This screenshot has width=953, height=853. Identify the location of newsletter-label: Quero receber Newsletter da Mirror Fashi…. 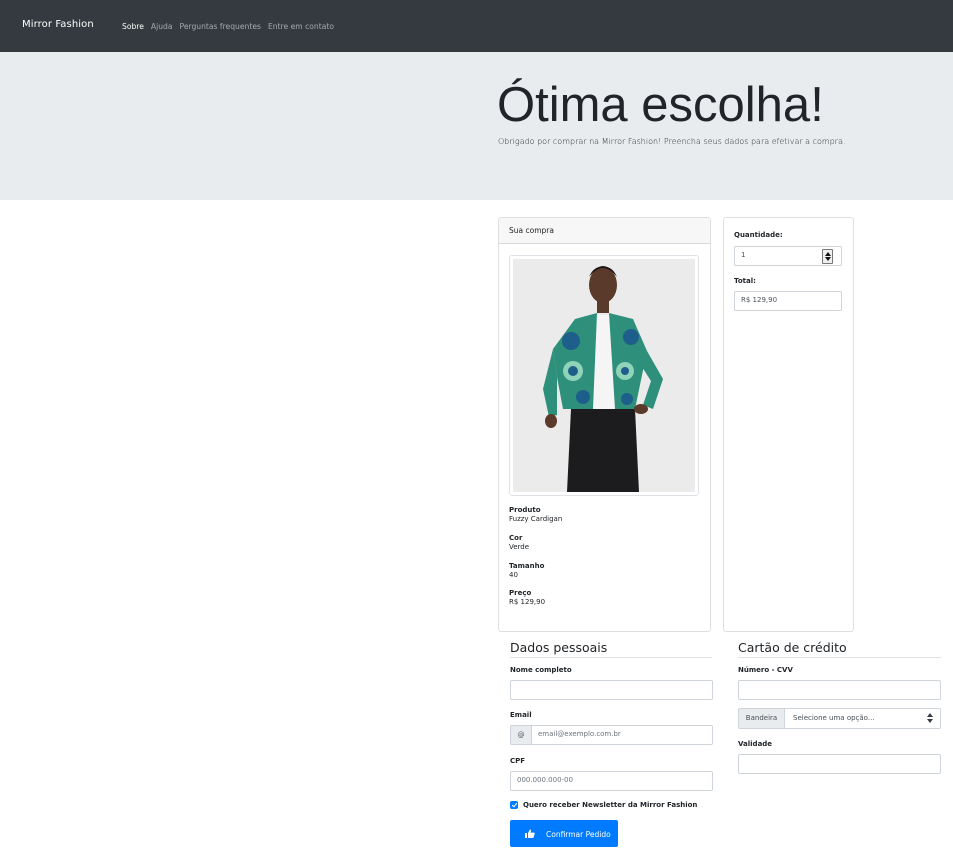
(610, 805).